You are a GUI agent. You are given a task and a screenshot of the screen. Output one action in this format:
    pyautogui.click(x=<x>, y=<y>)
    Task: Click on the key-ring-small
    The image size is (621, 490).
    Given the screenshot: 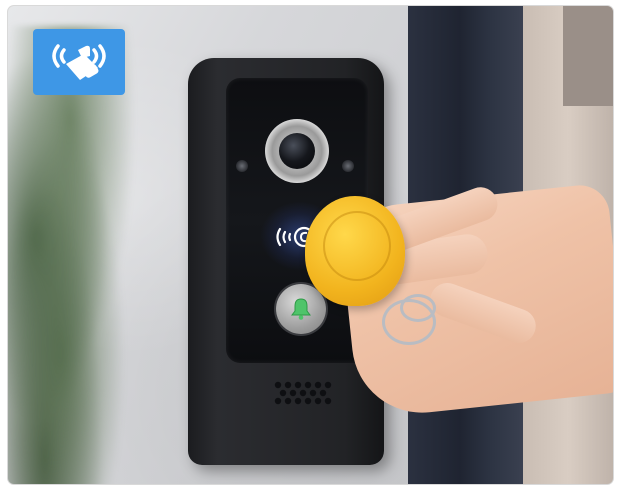 What is the action you would take?
    pyautogui.click(x=418, y=308)
    